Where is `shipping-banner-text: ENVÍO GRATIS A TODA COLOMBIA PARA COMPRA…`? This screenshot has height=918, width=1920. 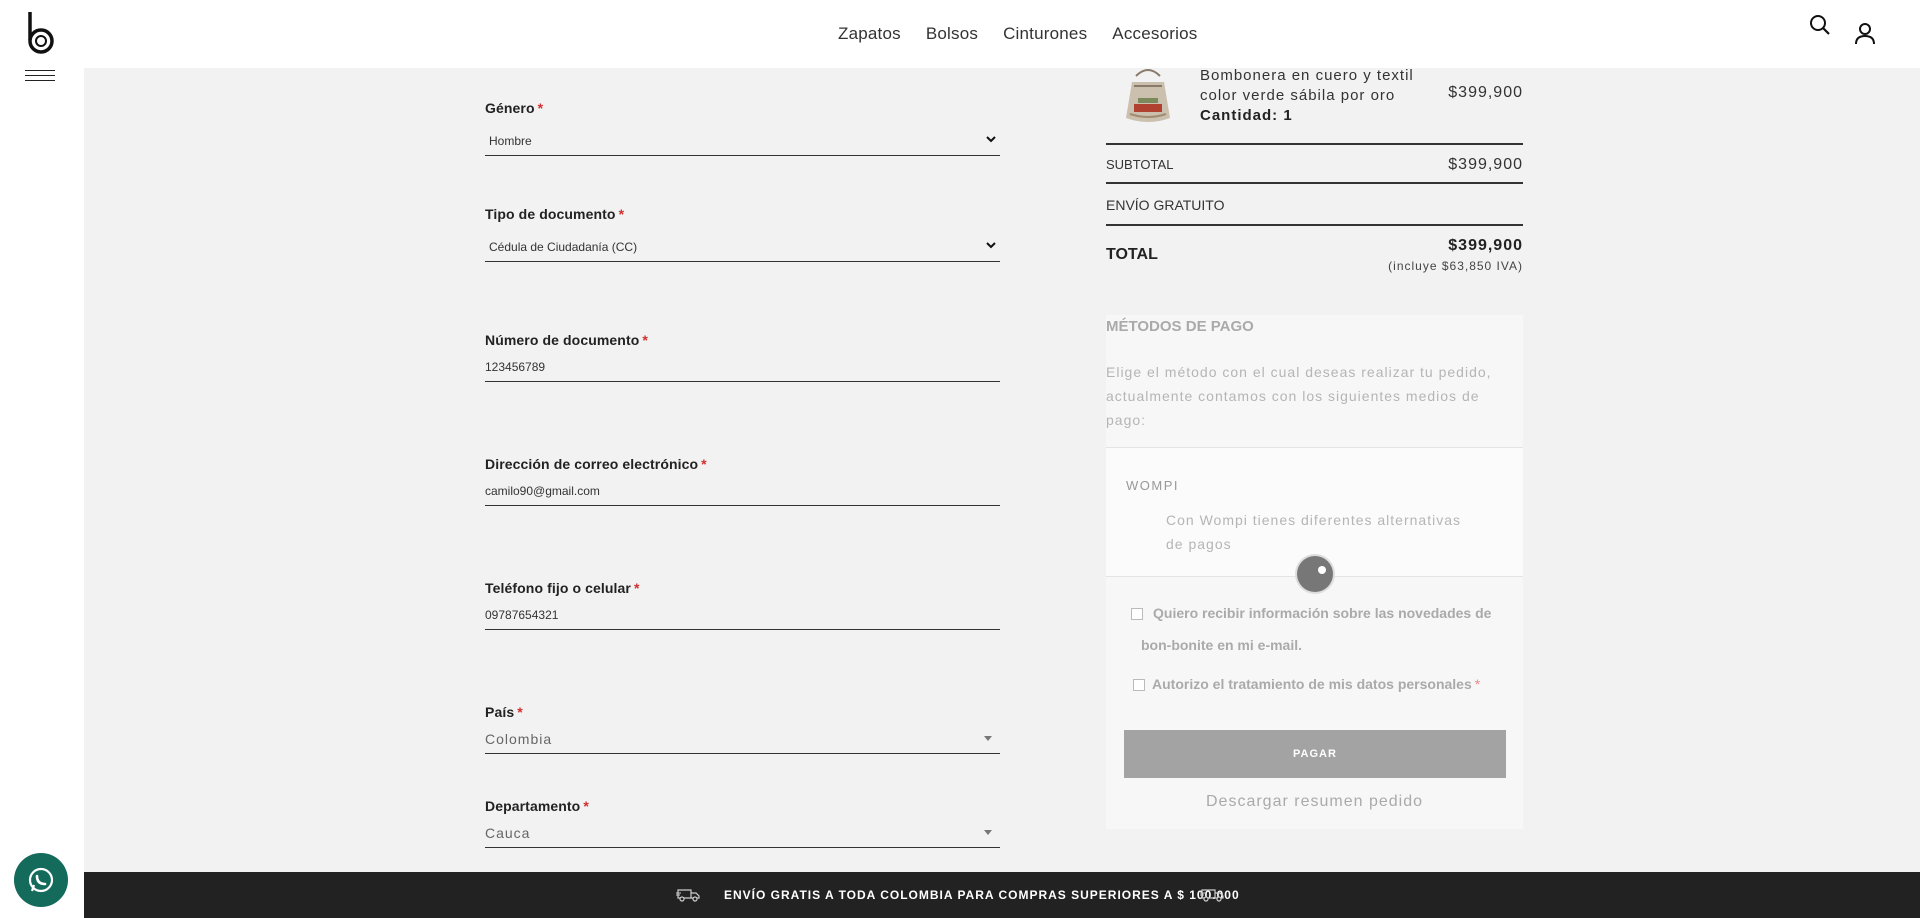
shipping-banner-text: ENVÍO GRATIS A TODA COLOMBIA PARA COMPRA… is located at coordinates (982, 895).